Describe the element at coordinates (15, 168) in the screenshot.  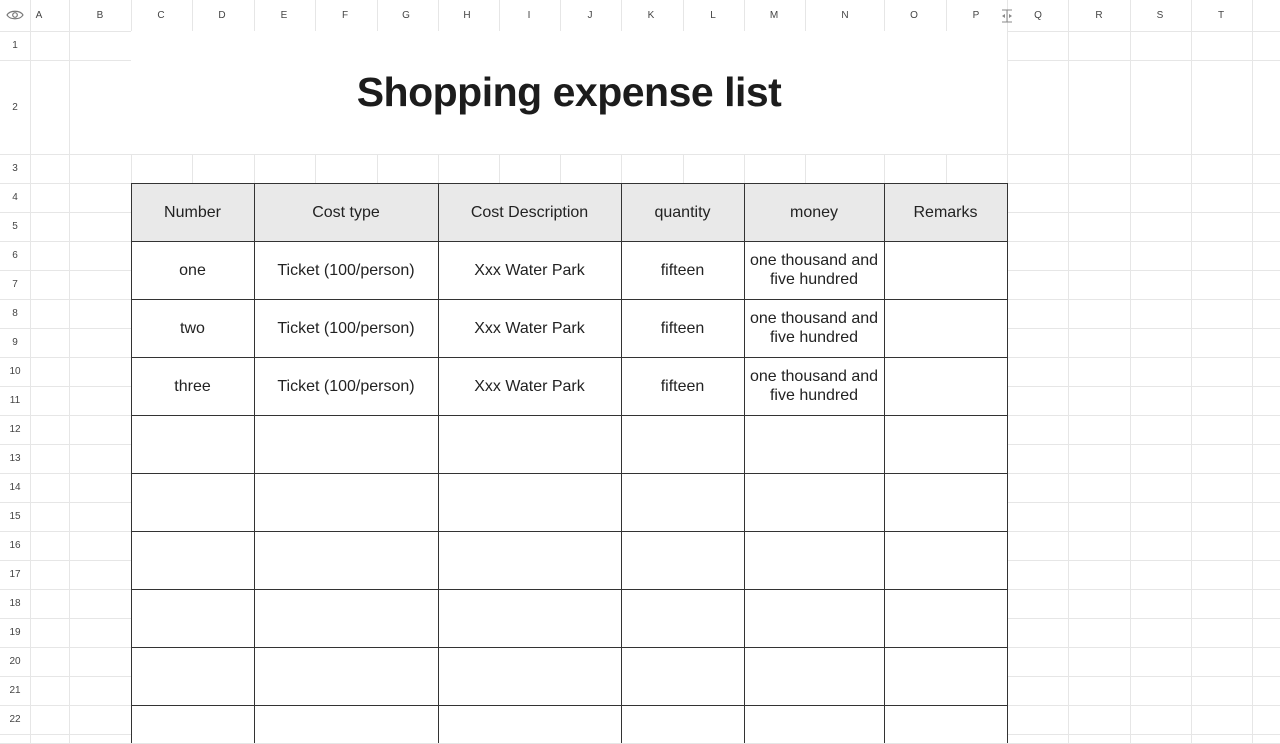
I see `row-header-3: 3` at that location.